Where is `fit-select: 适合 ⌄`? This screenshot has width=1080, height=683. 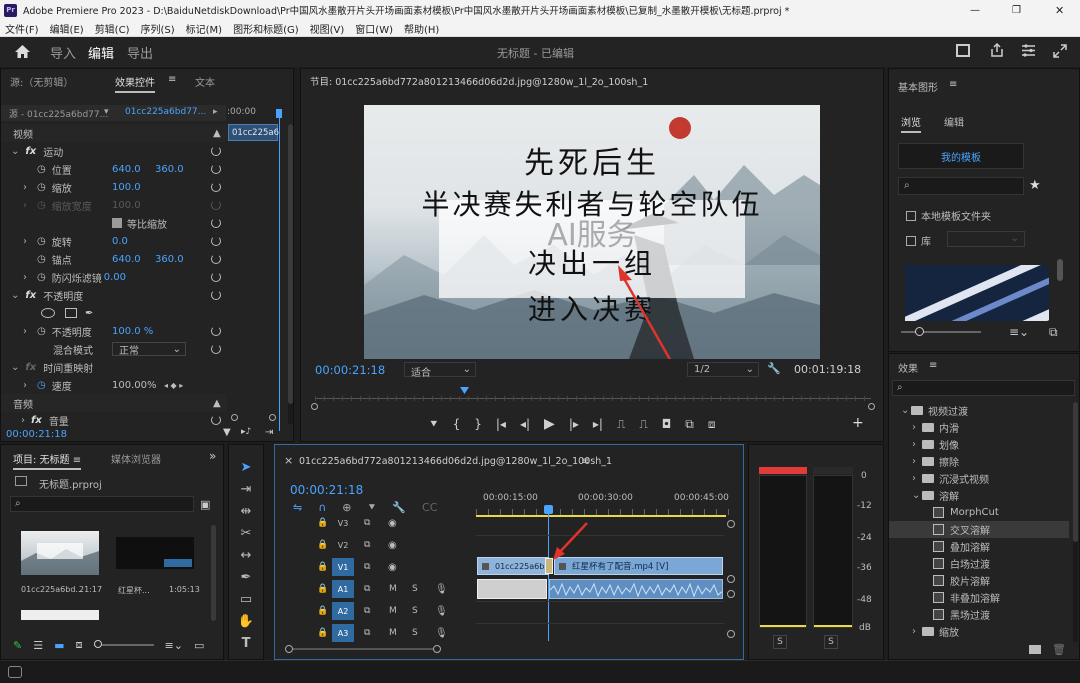
fit-select: 适合 ⌄ is located at coordinates (440, 370).